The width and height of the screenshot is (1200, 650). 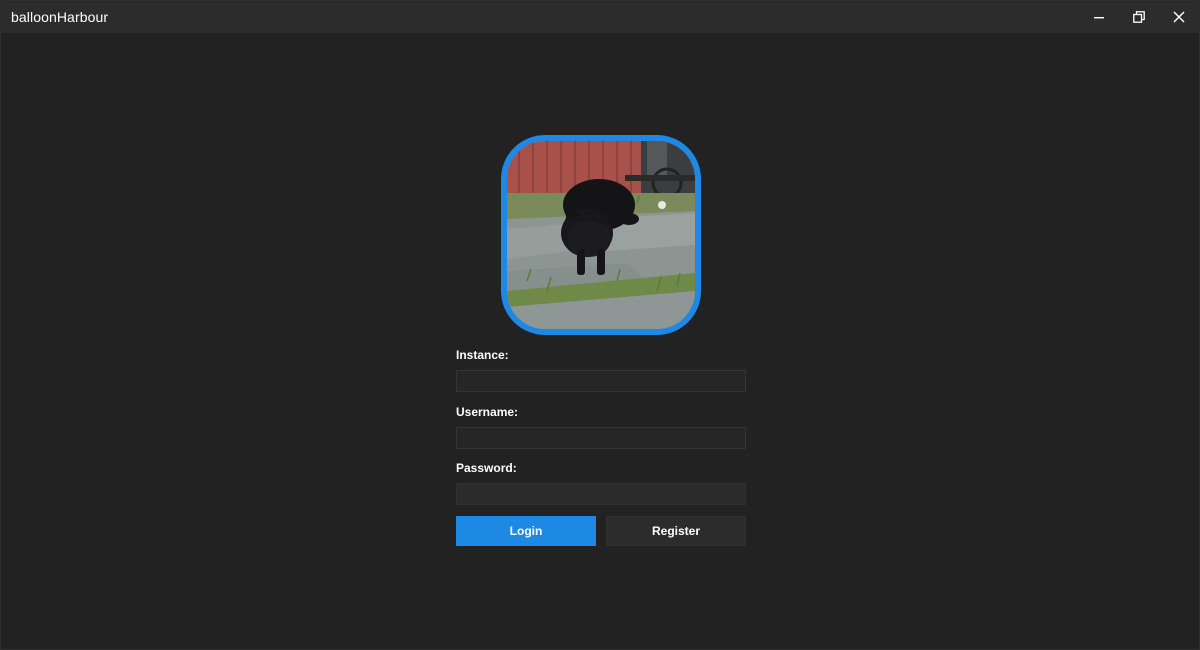 I want to click on password-input, so click(x=601, y=494).